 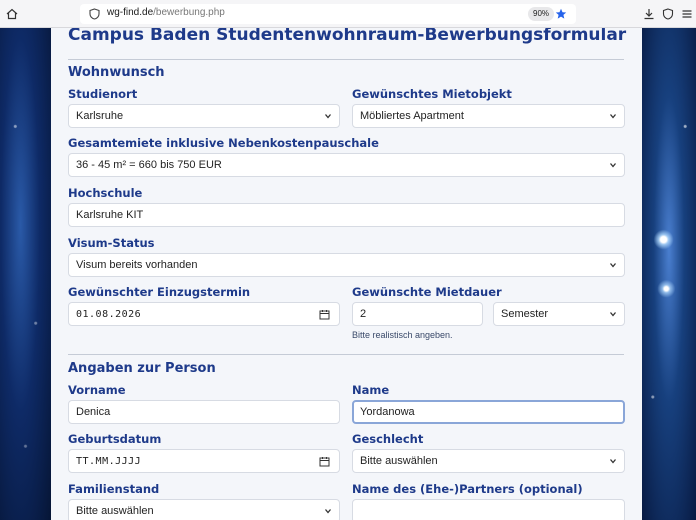 What do you see at coordinates (687, 14) in the screenshot?
I see `more-menu-icon` at bounding box center [687, 14].